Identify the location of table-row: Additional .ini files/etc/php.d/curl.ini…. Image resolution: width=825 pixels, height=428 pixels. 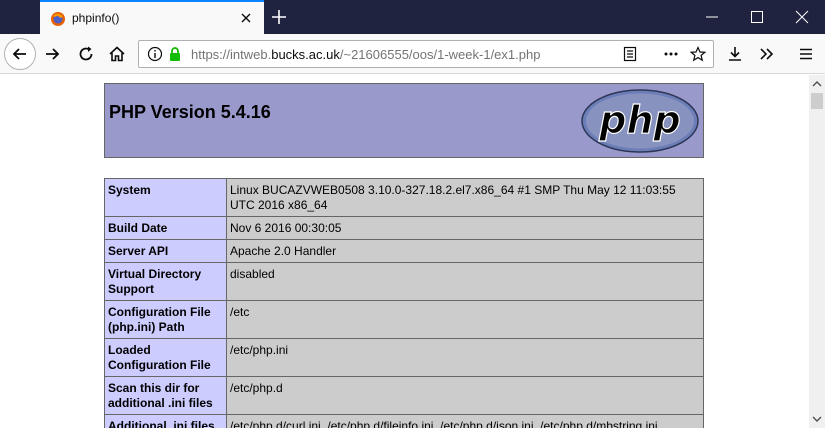
(404, 421).